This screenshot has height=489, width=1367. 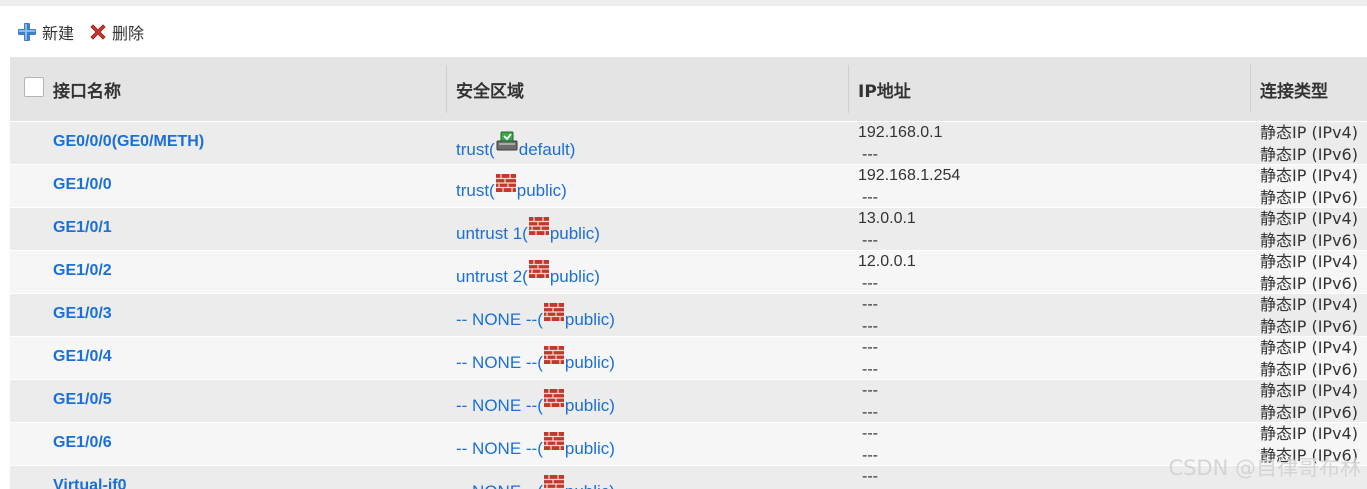 I want to click on vsys-default-icon, so click(x=507, y=143).